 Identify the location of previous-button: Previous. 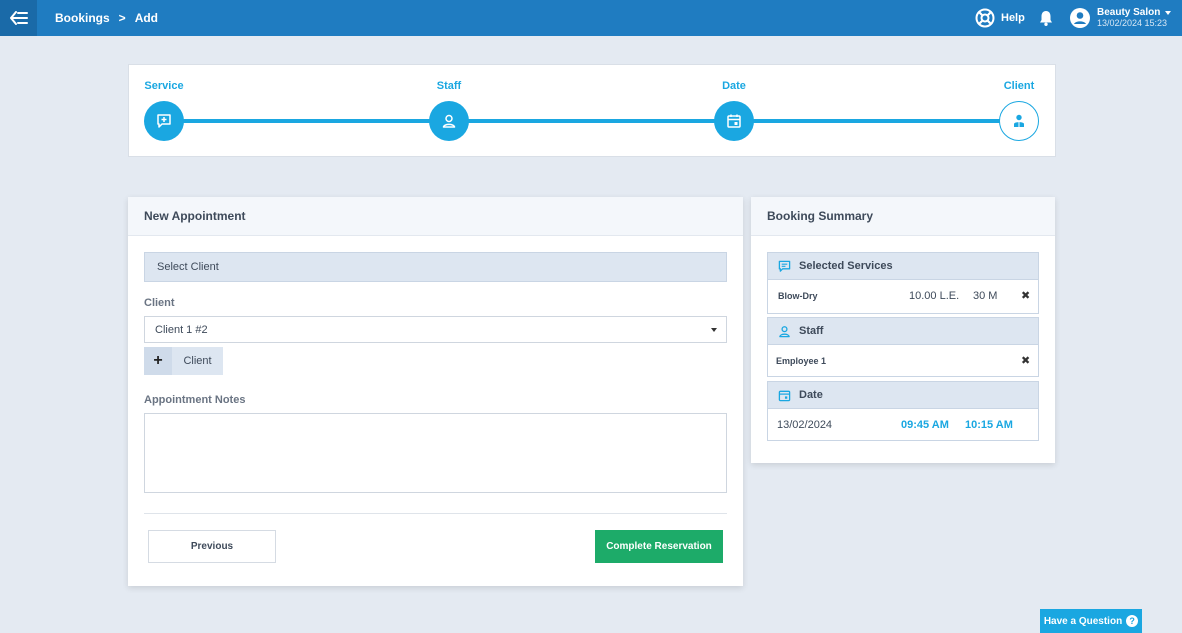
(212, 546).